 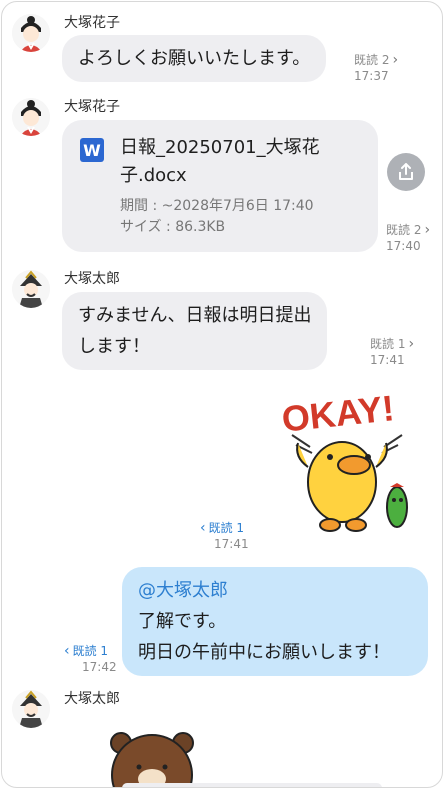 I want to click on share-icon, so click(x=406, y=171).